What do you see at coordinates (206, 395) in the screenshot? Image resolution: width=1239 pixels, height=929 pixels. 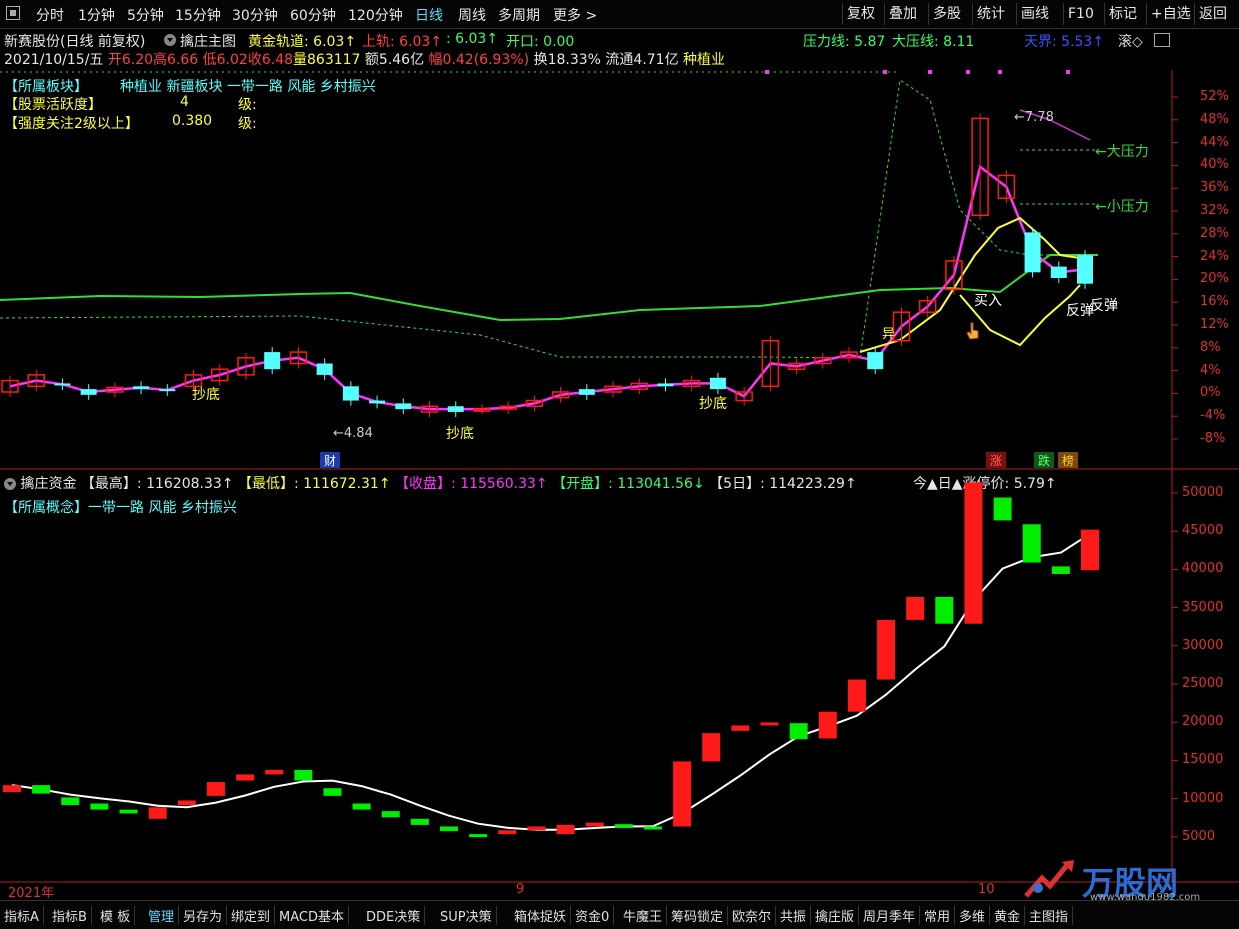 I see `bottom-signal-1: 抄底` at bounding box center [206, 395].